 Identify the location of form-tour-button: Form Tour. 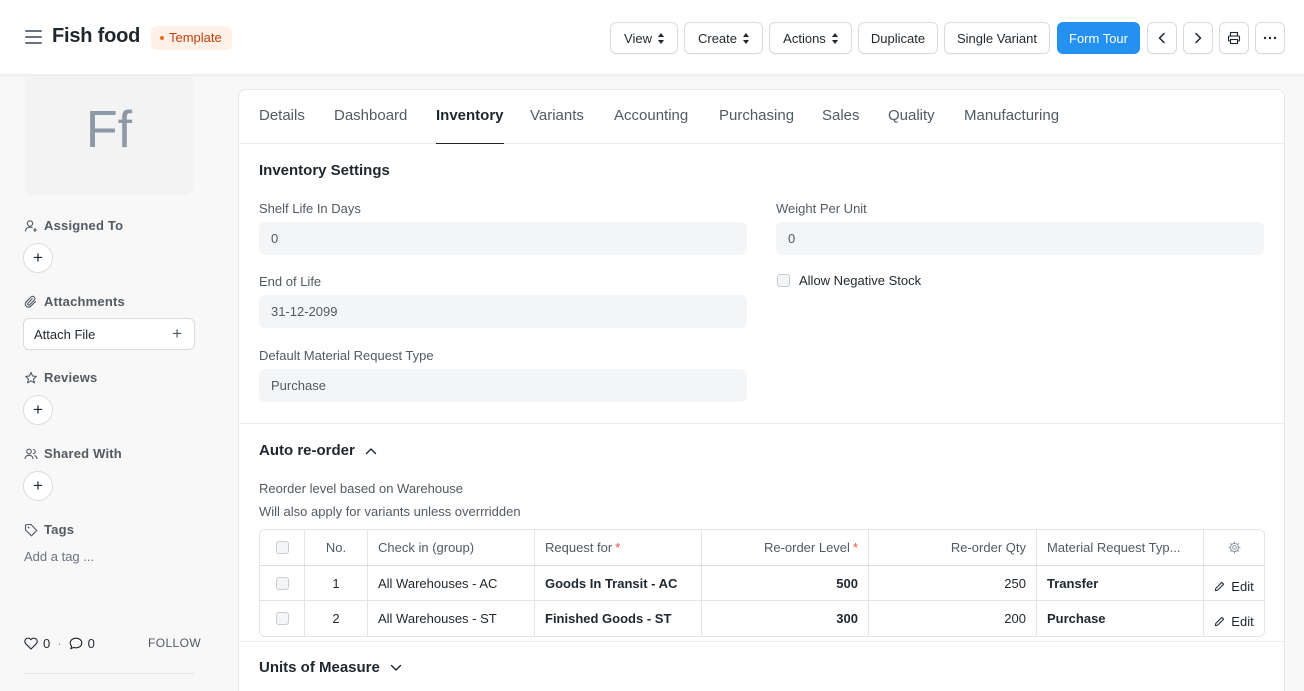
(1098, 38).